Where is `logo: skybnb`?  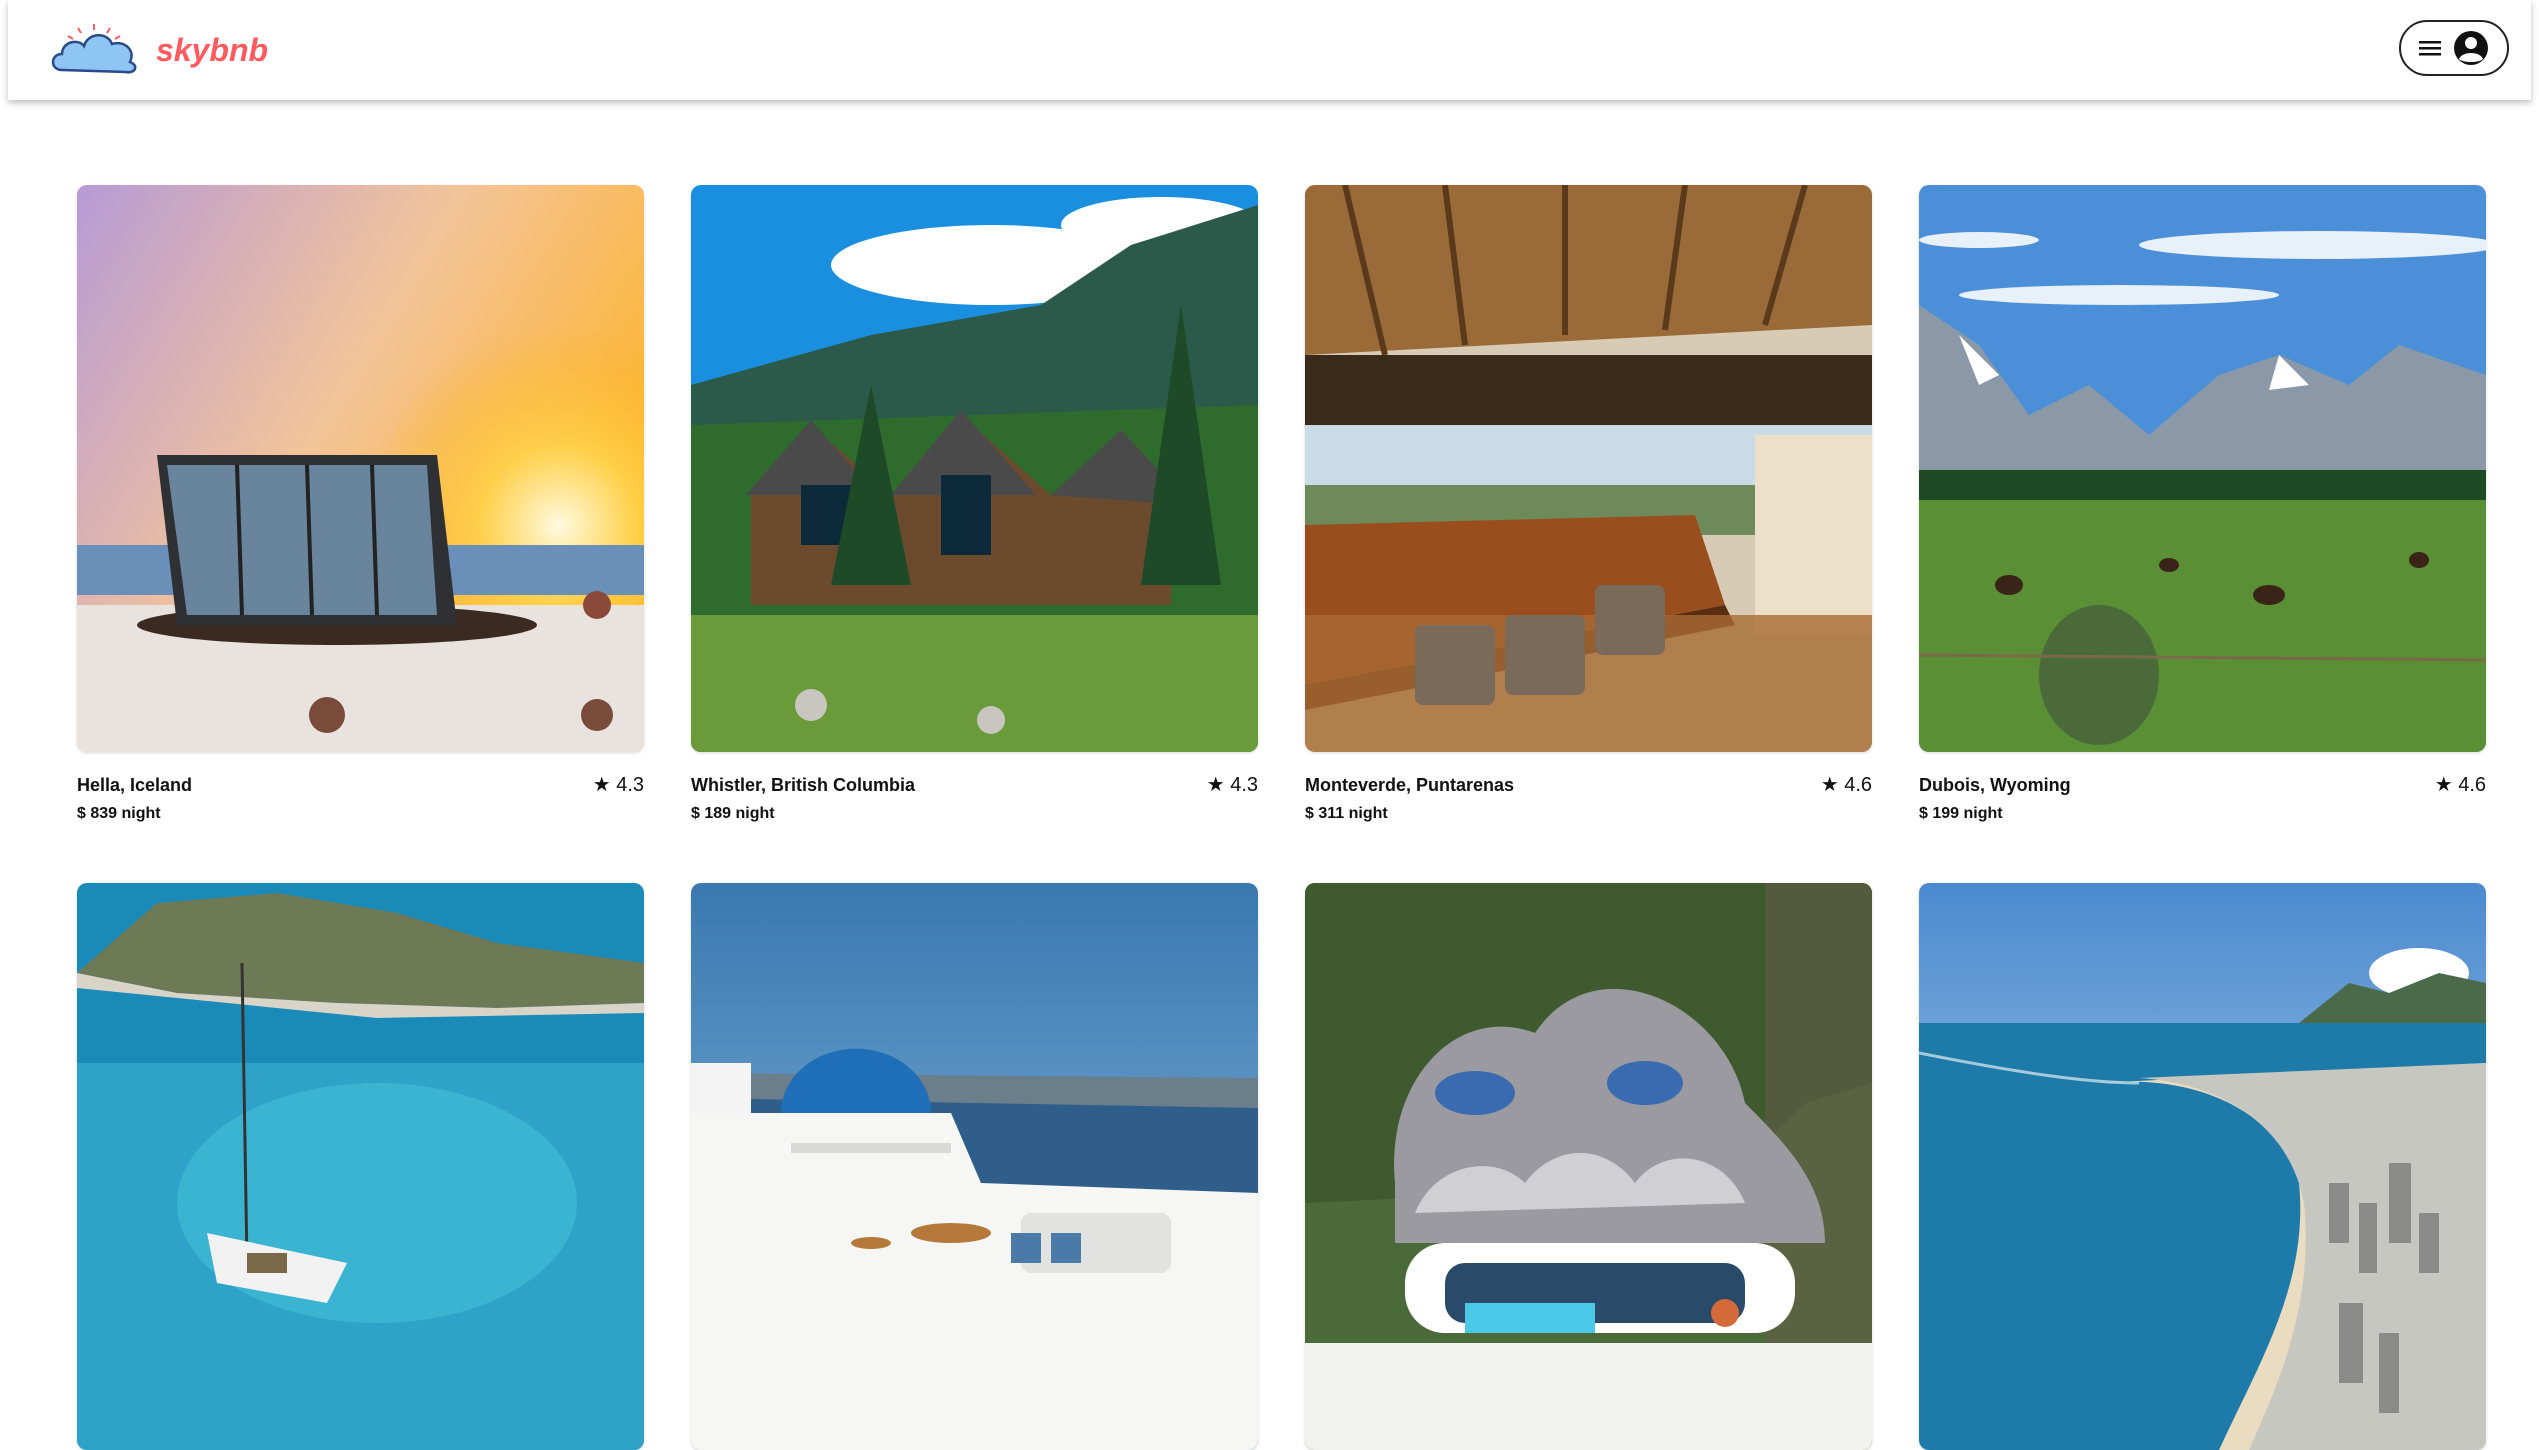 logo: skybnb is located at coordinates (158, 50).